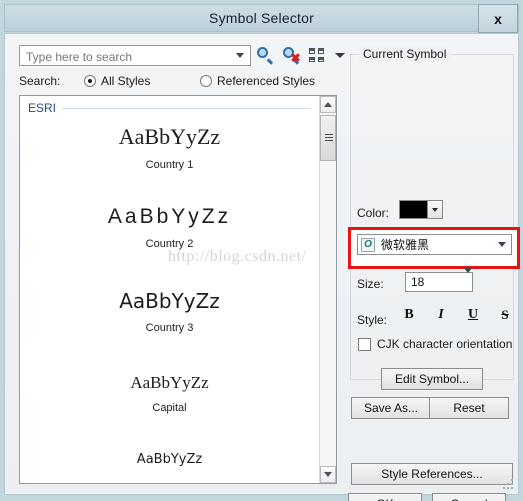 The width and height of the screenshot is (523, 501). What do you see at coordinates (439, 280) in the screenshot?
I see `font-size-combo: 18` at bounding box center [439, 280].